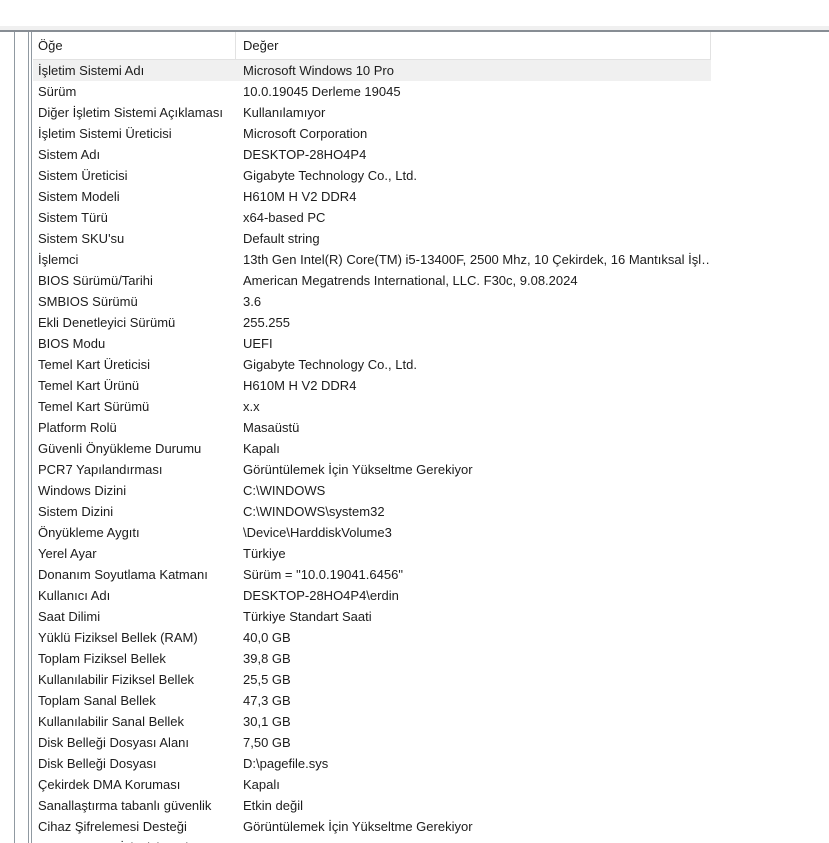  What do you see at coordinates (300, 196) in the screenshot?
I see `row-value-cell: H610M H V2 DDR4` at bounding box center [300, 196].